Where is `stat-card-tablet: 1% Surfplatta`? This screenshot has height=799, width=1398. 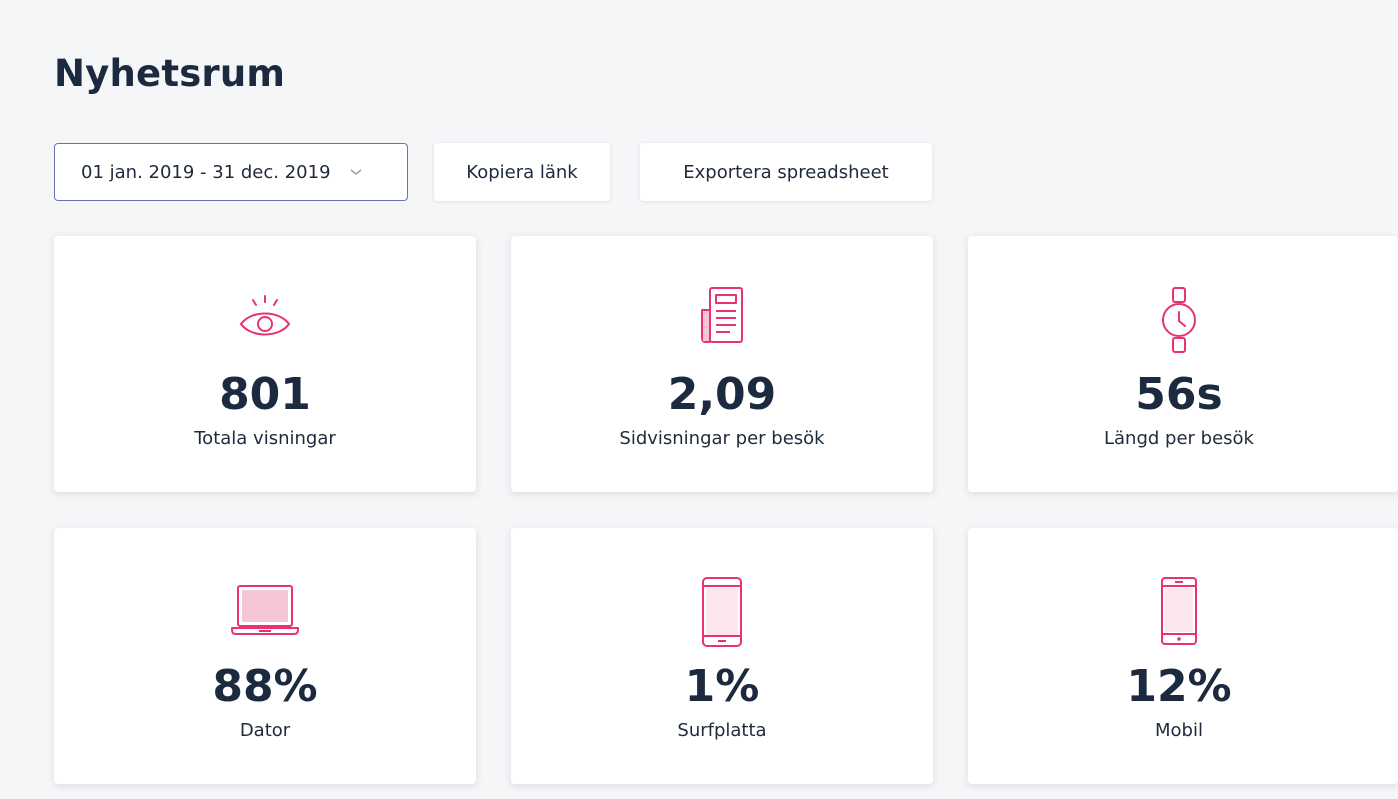 stat-card-tablet: 1% Surfplatta is located at coordinates (722, 656).